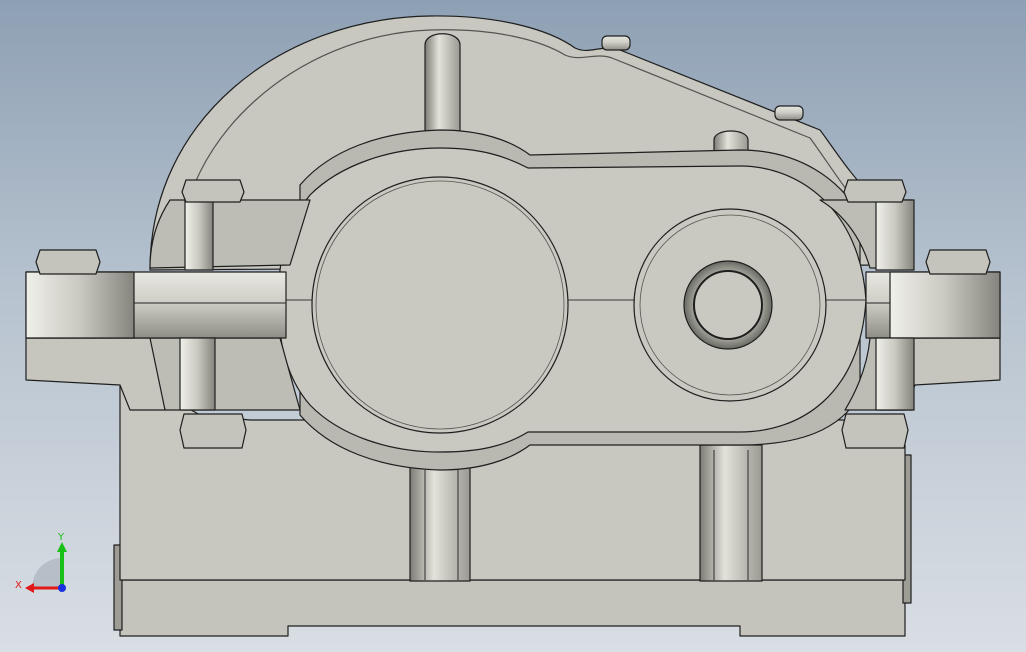 This screenshot has width=1026, height=652. What do you see at coordinates (442, 87) in the screenshot?
I see `upper-rib-left` at bounding box center [442, 87].